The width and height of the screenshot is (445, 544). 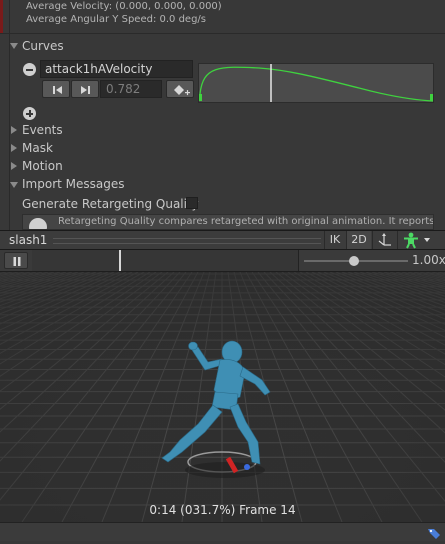 I want to click on asset-label-button, so click(x=434, y=532).